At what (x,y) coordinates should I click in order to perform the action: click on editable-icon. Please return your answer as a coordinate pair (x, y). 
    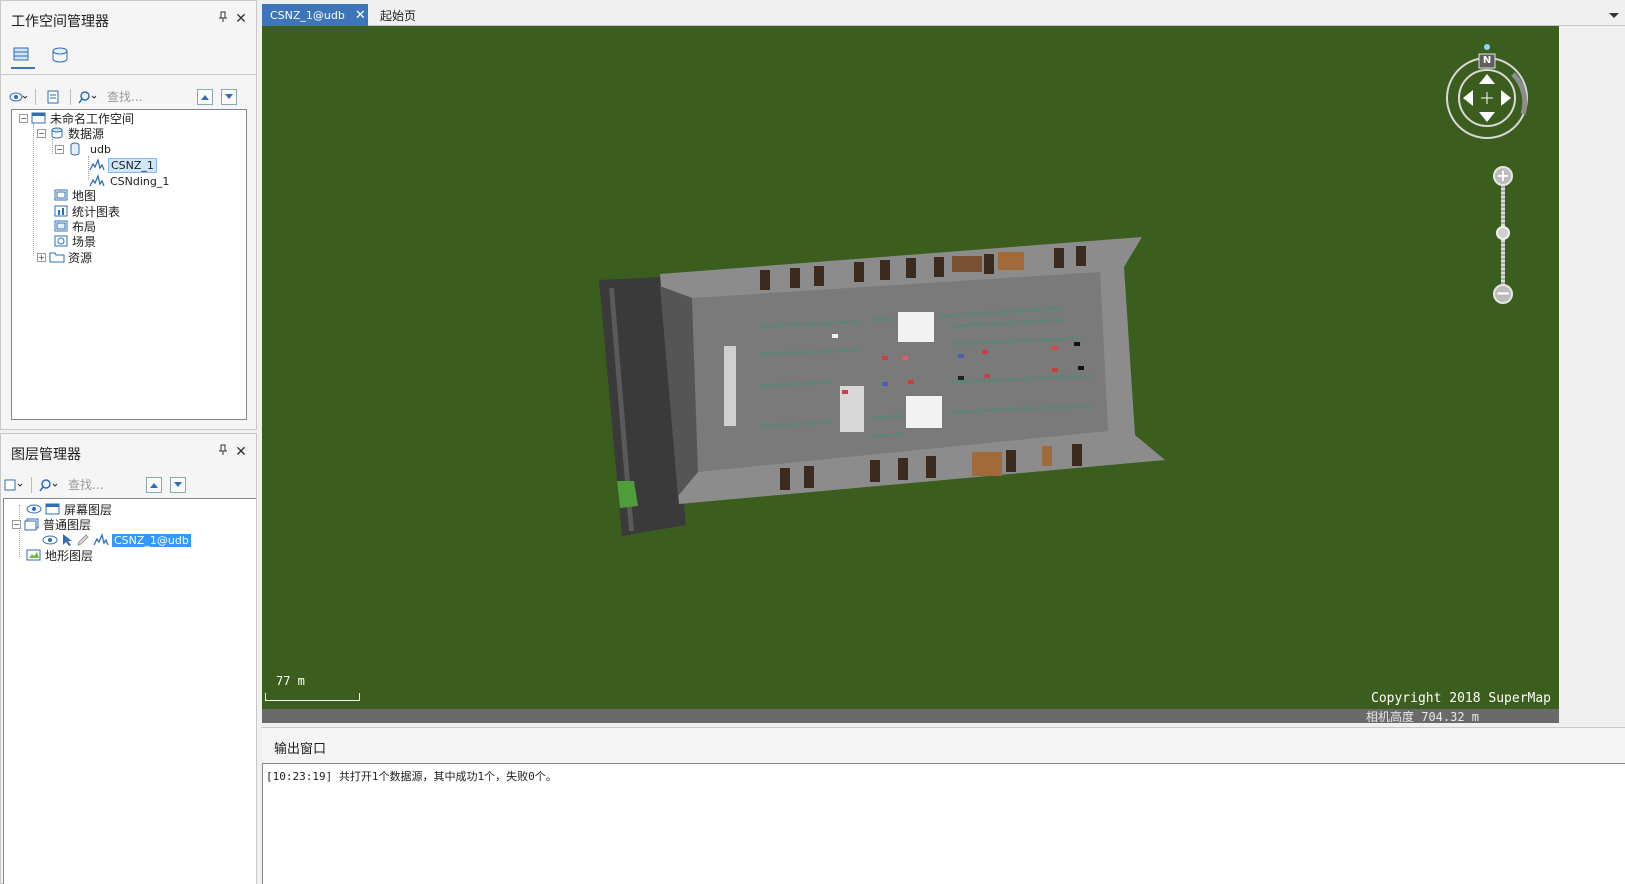
    Looking at the image, I should click on (83, 540).